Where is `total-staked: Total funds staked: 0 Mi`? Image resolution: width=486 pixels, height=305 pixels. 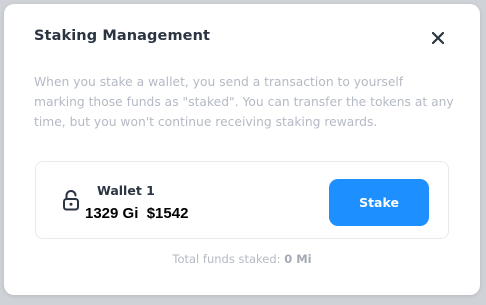 total-staked: Total funds staked: 0 Mi is located at coordinates (242, 259).